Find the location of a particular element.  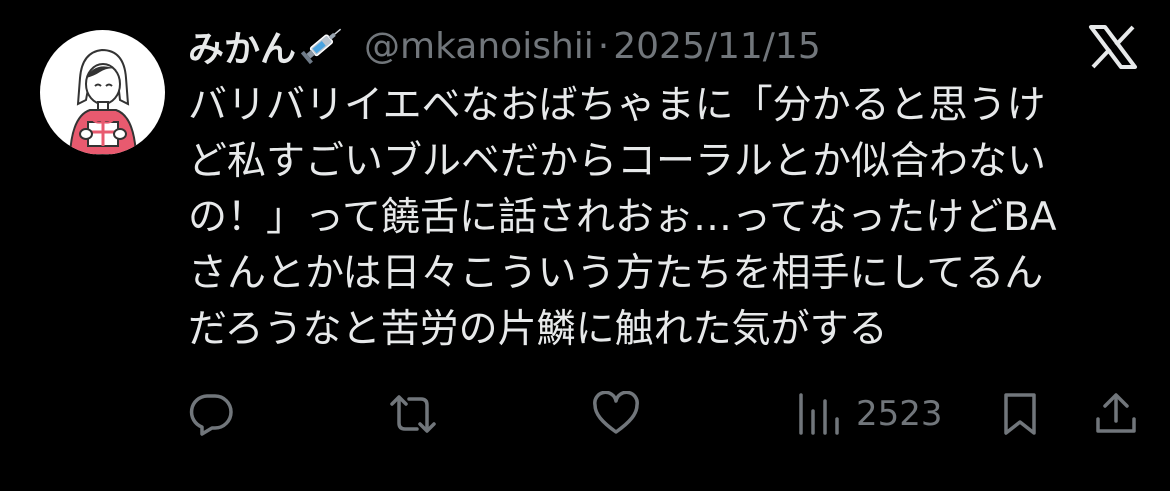

reply-button is located at coordinates (211, 414).